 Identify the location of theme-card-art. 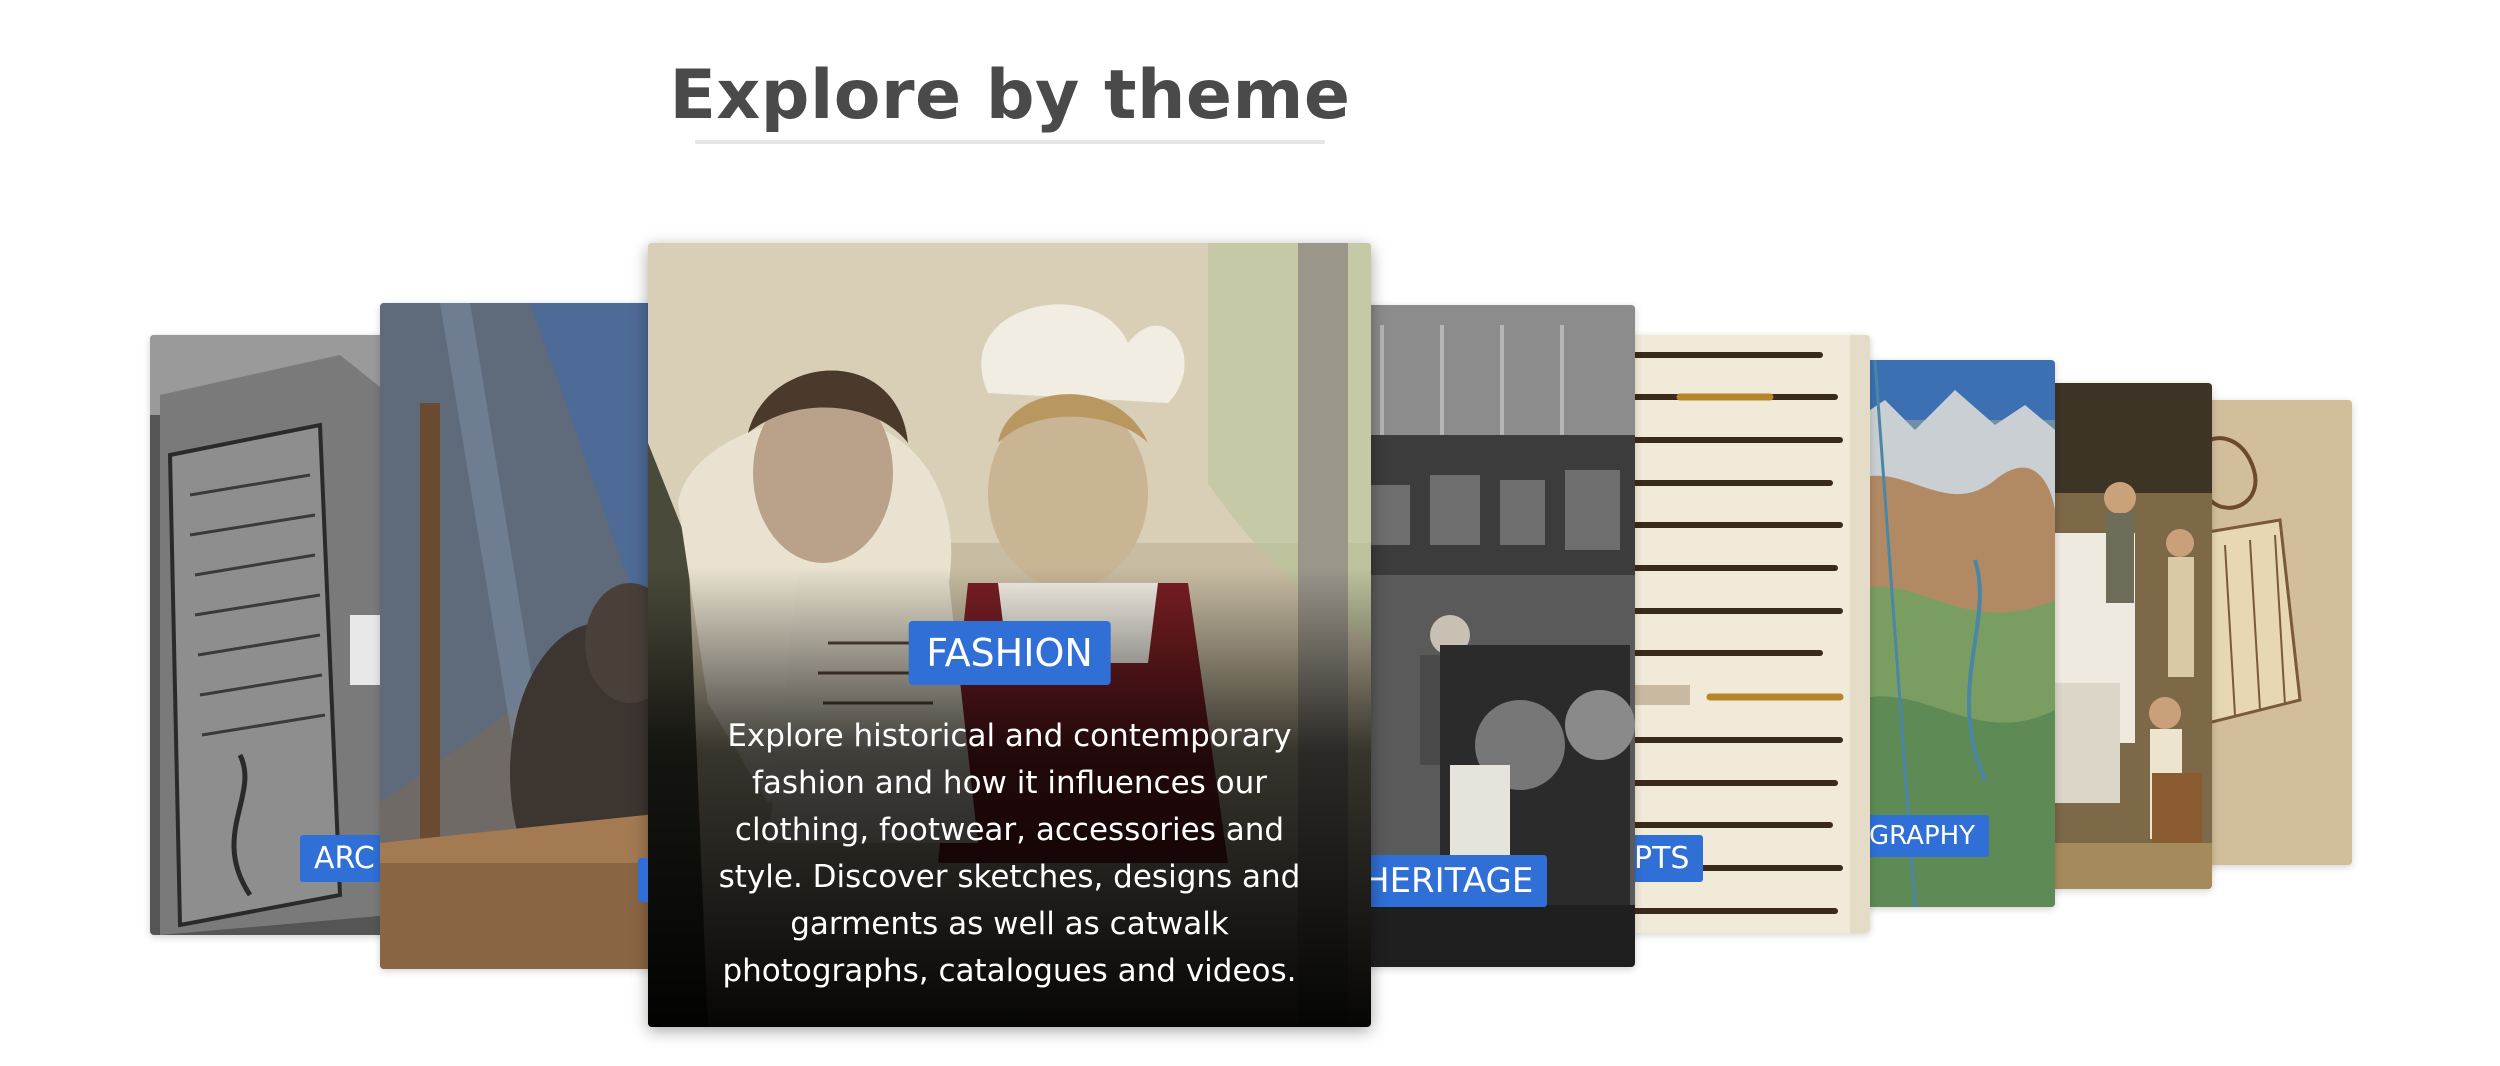
(522, 636).